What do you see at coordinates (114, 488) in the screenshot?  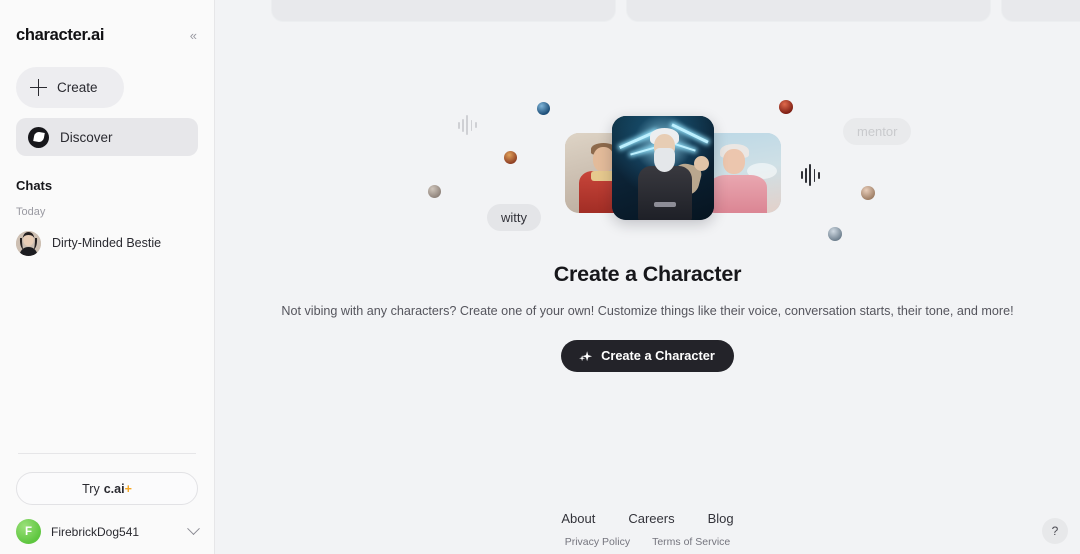 I see `cai-brand: c.ai` at bounding box center [114, 488].